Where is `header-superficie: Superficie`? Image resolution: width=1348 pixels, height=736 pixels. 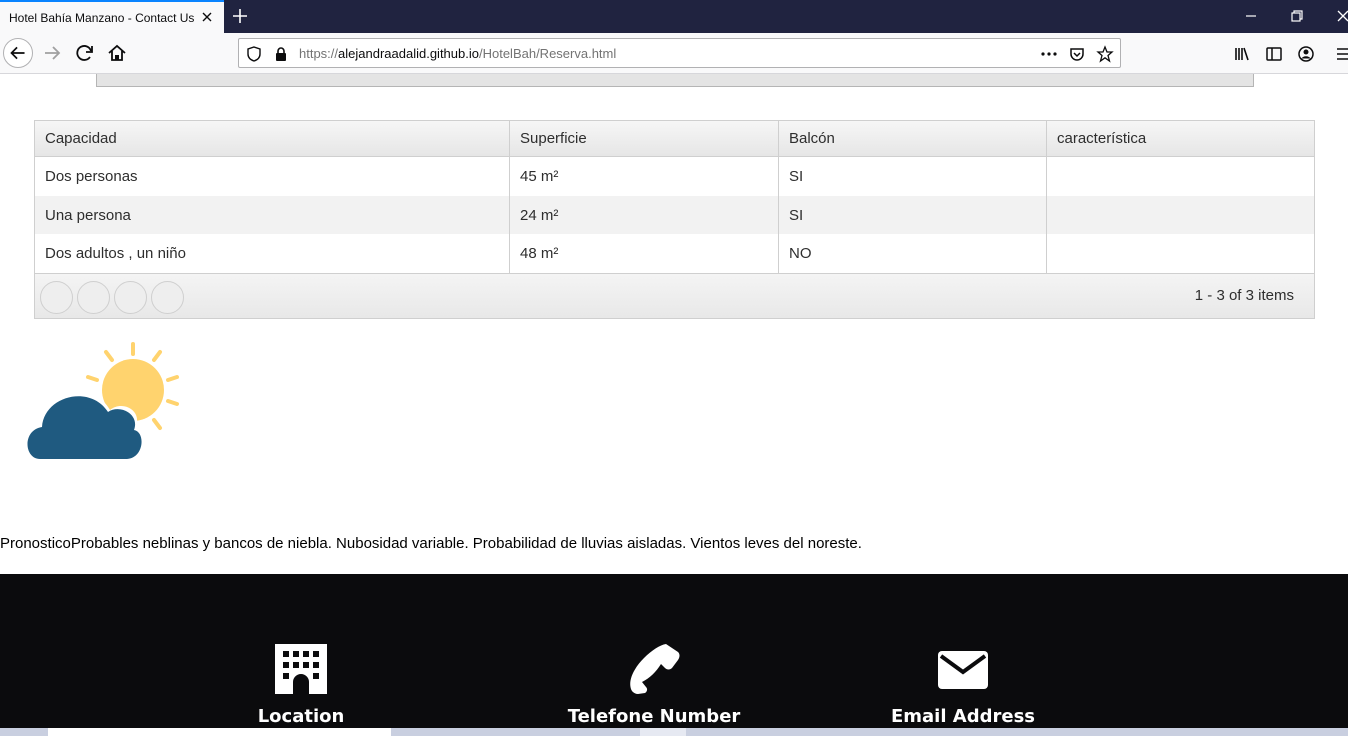 header-superficie: Superficie is located at coordinates (644, 138).